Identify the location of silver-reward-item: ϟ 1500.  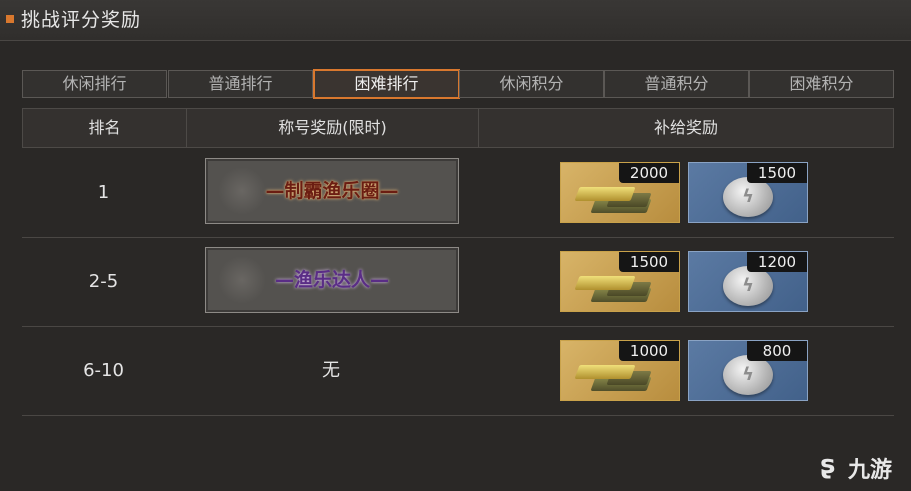
(748, 192).